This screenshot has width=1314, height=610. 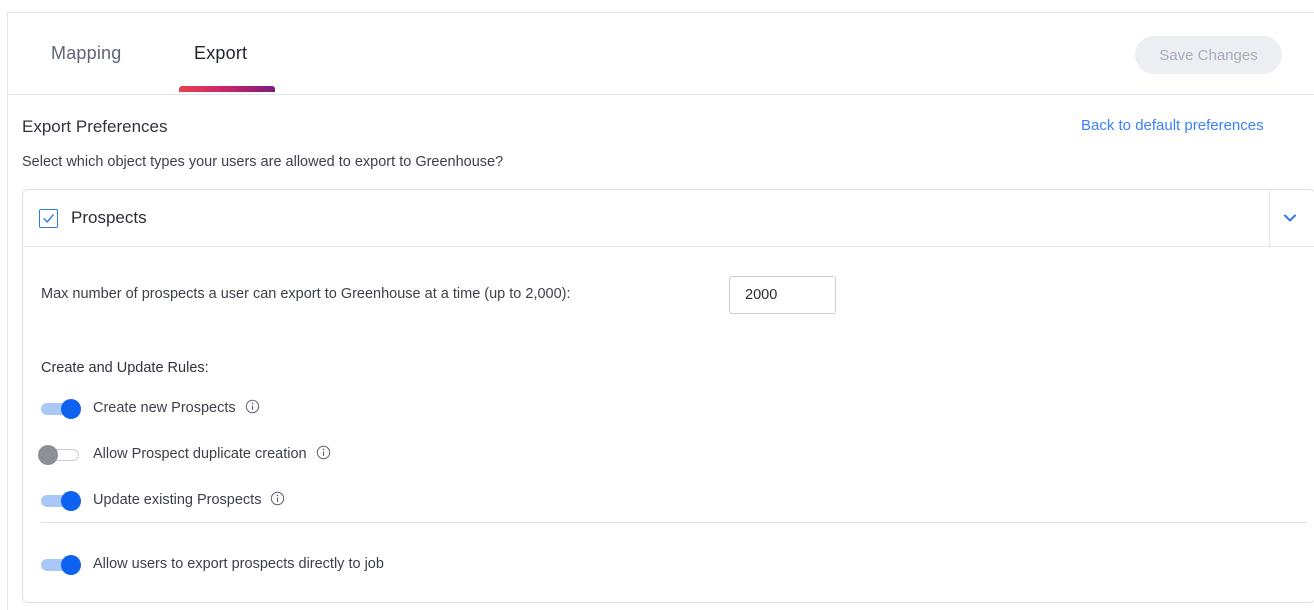 What do you see at coordinates (661, 54) in the screenshot?
I see `tab-bar: Mapping Export Save Changes` at bounding box center [661, 54].